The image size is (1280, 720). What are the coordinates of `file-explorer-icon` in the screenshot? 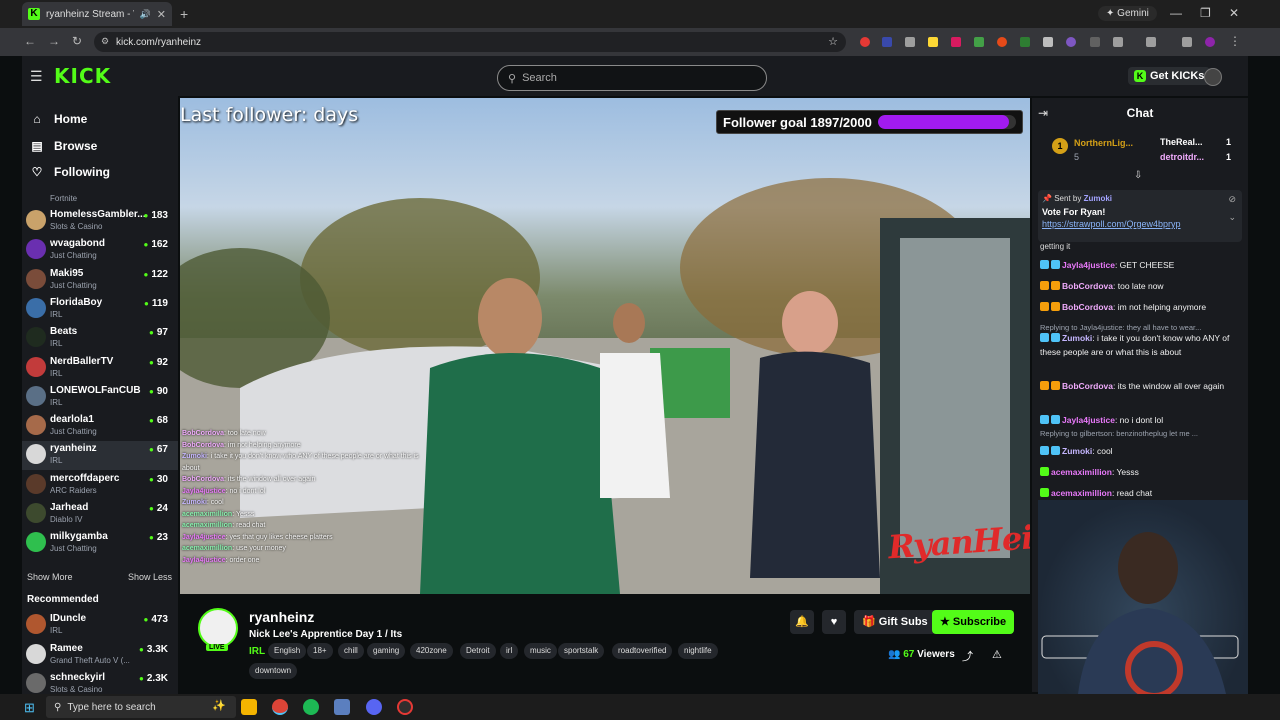 It's located at (249, 707).